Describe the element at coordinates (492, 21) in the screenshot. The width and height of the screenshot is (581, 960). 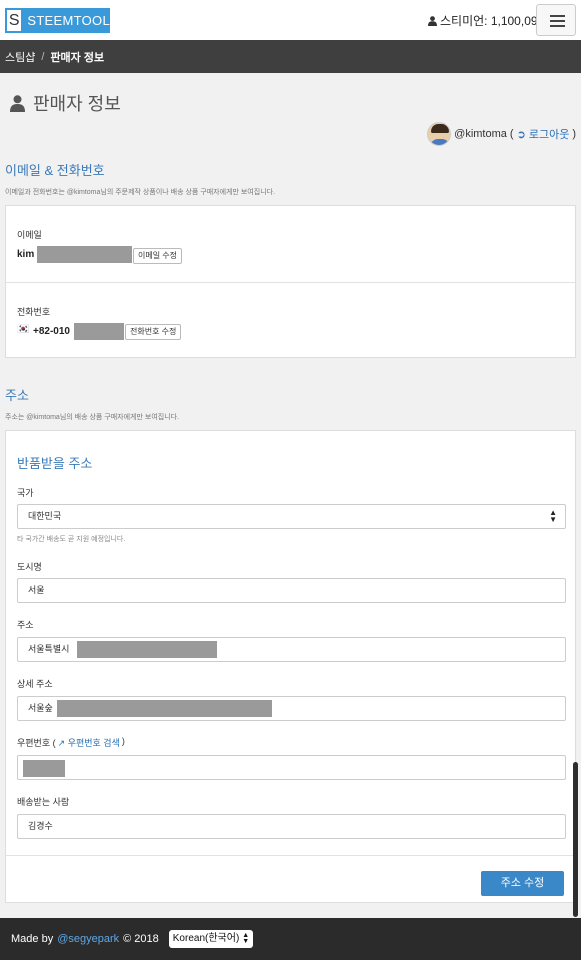
I see `steem-power-text: 스티미언: 1,100,091` at that location.